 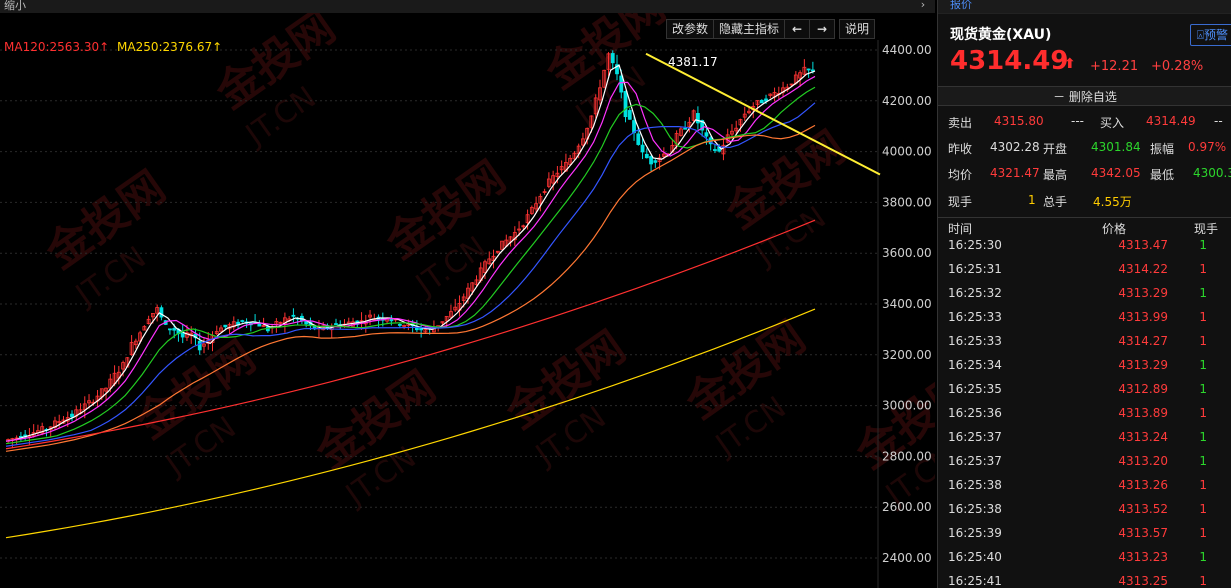 I want to click on tick-row: 16:25:38 4313.52 1, so click(x=1084, y=514).